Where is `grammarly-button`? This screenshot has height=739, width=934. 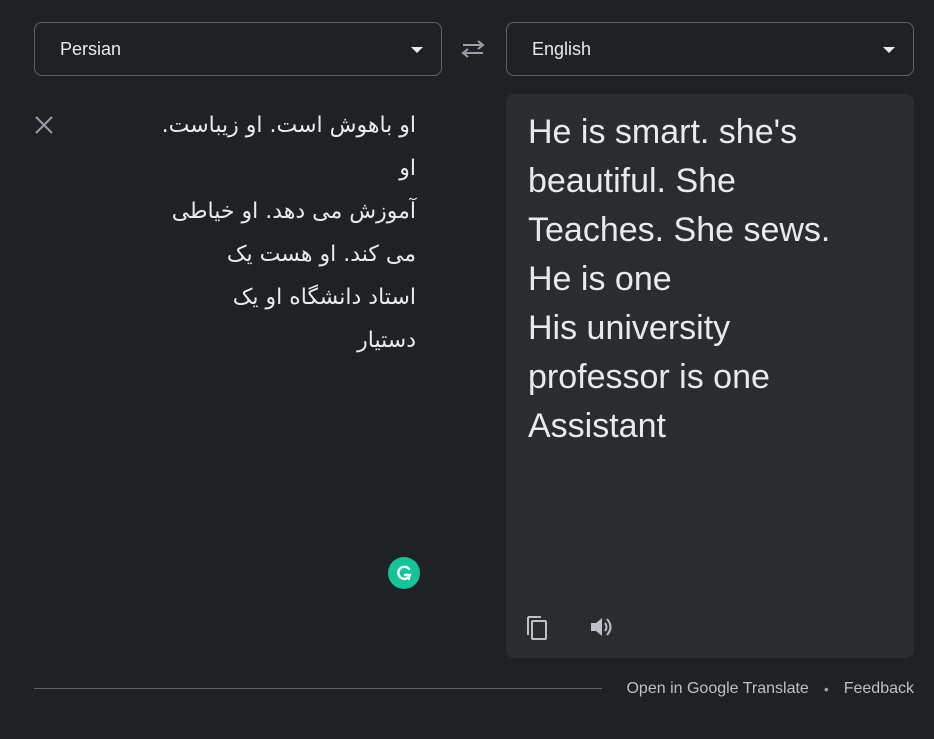
grammarly-button is located at coordinates (404, 573).